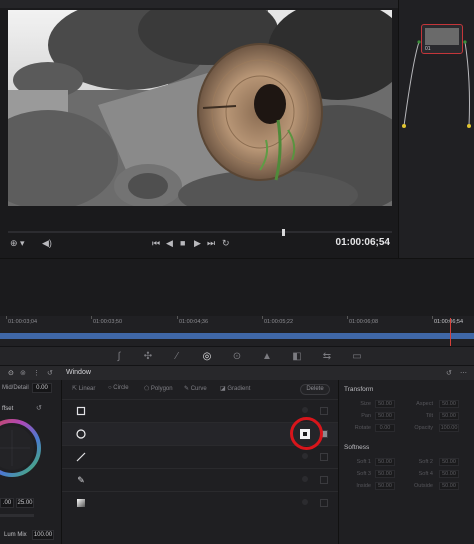  Describe the element at coordinates (237, 357) in the screenshot. I see `tracker-icon: ⊙` at that location.